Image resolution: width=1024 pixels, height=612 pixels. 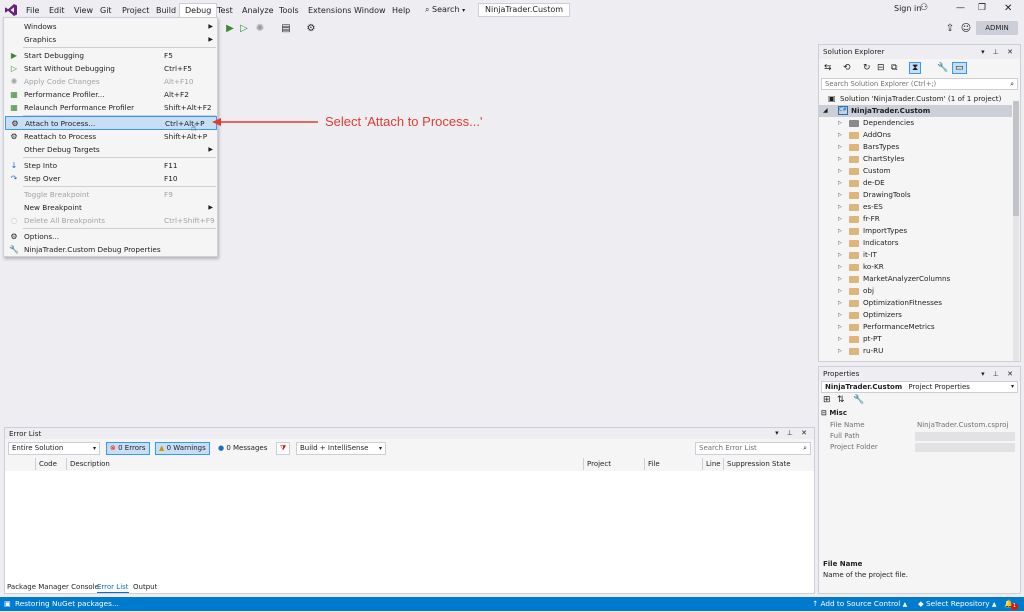 What do you see at coordinates (51, 464) in the screenshot?
I see `column-header-code: Code` at bounding box center [51, 464].